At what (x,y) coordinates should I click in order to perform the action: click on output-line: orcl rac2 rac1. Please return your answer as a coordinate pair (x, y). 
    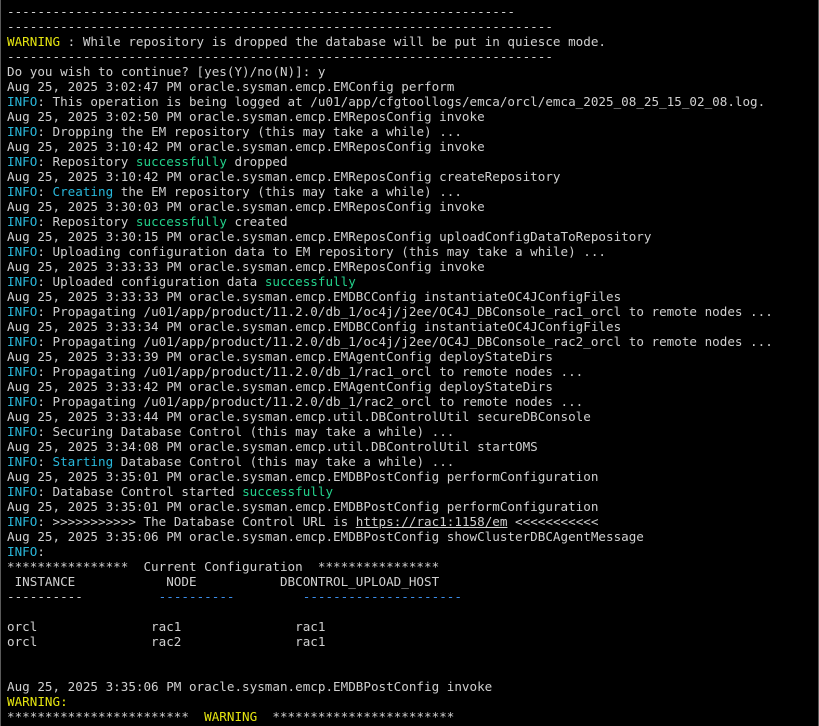
    Looking at the image, I should click on (412, 641).